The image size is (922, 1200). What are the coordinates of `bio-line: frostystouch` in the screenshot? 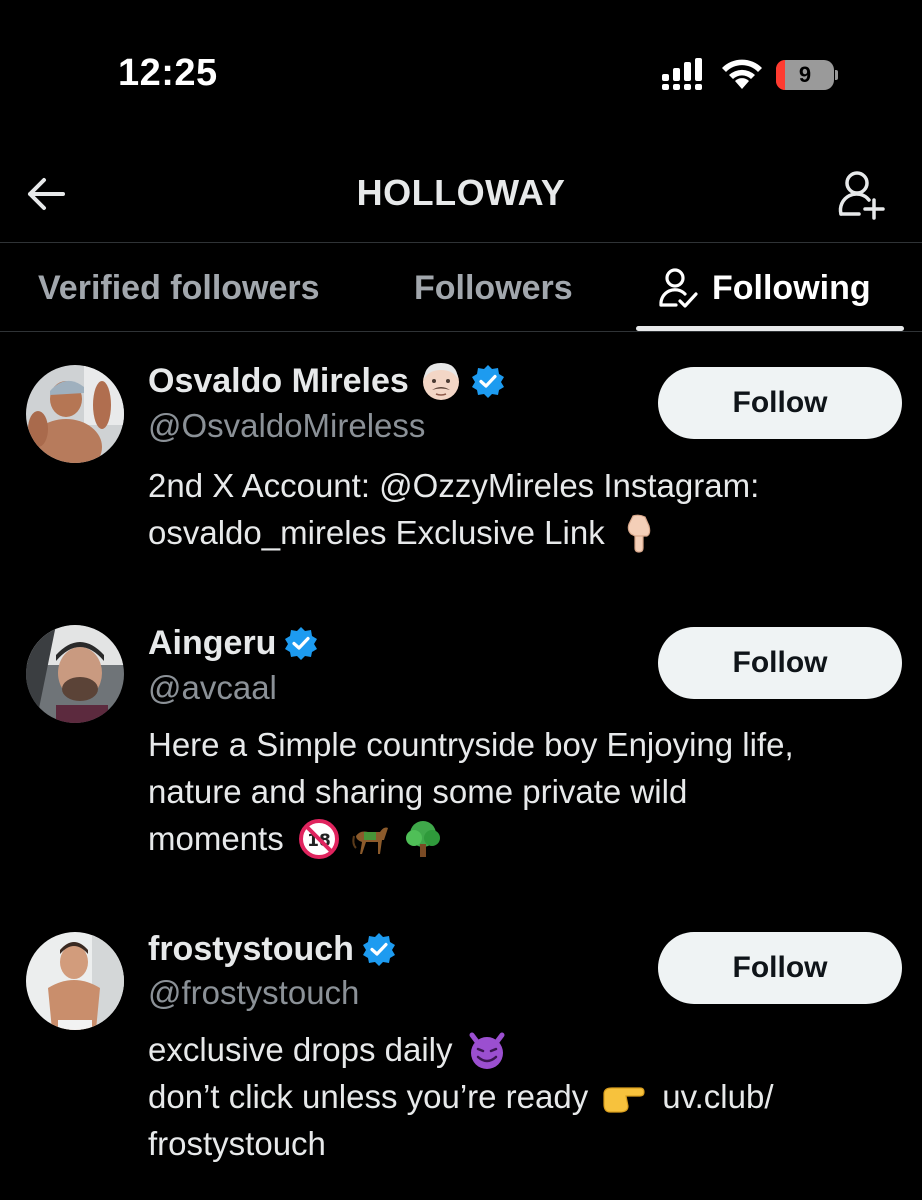 It's located at (237, 1143).